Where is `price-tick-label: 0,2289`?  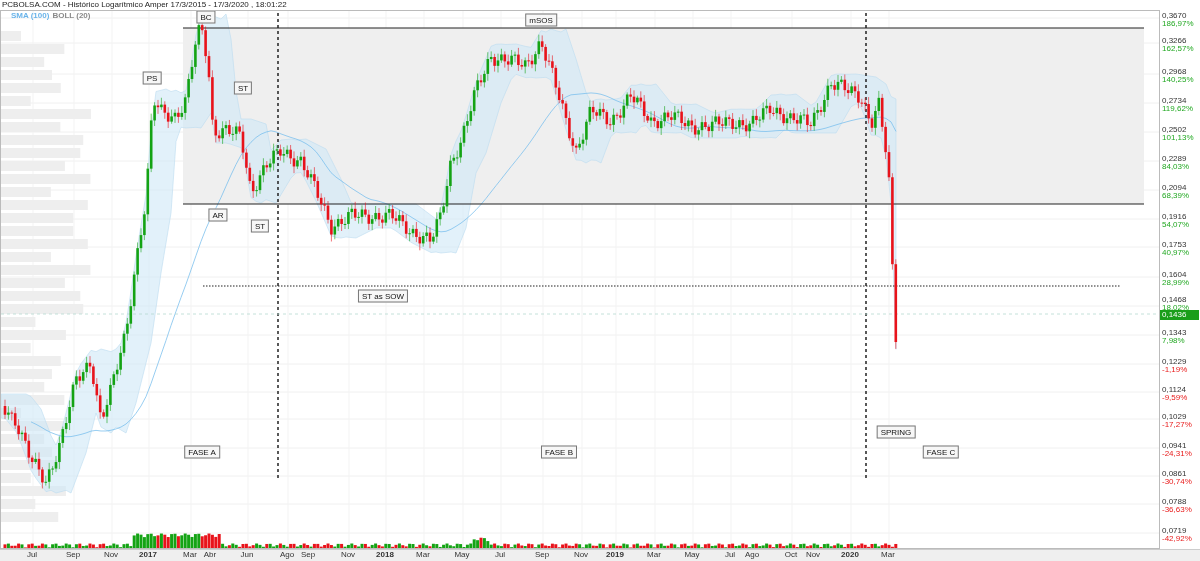 price-tick-label: 0,2289 is located at coordinates (1174, 159).